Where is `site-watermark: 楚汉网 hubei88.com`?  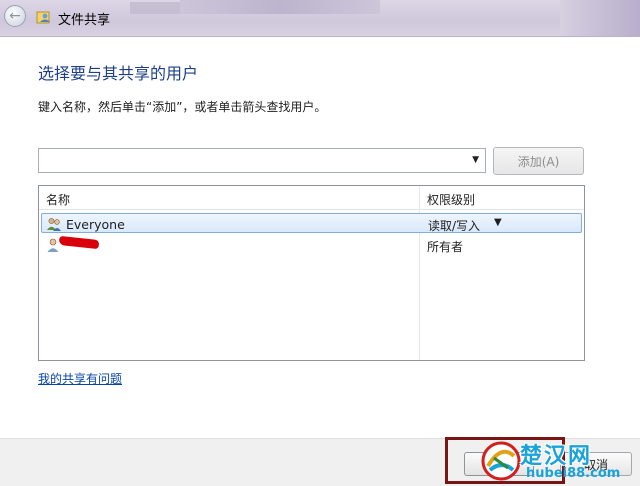 site-watermark: 楚汉网 hubei88.com is located at coordinates (559, 461).